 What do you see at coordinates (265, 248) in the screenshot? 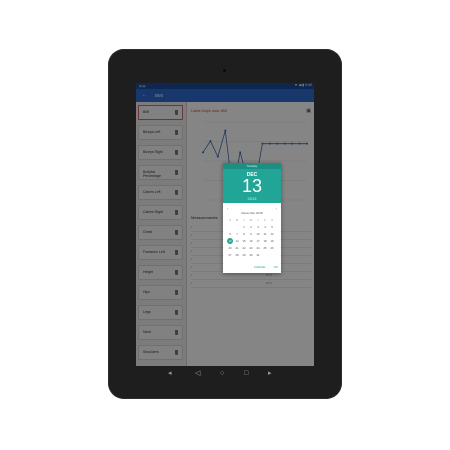
I see `calendar-day: 25` at bounding box center [265, 248].